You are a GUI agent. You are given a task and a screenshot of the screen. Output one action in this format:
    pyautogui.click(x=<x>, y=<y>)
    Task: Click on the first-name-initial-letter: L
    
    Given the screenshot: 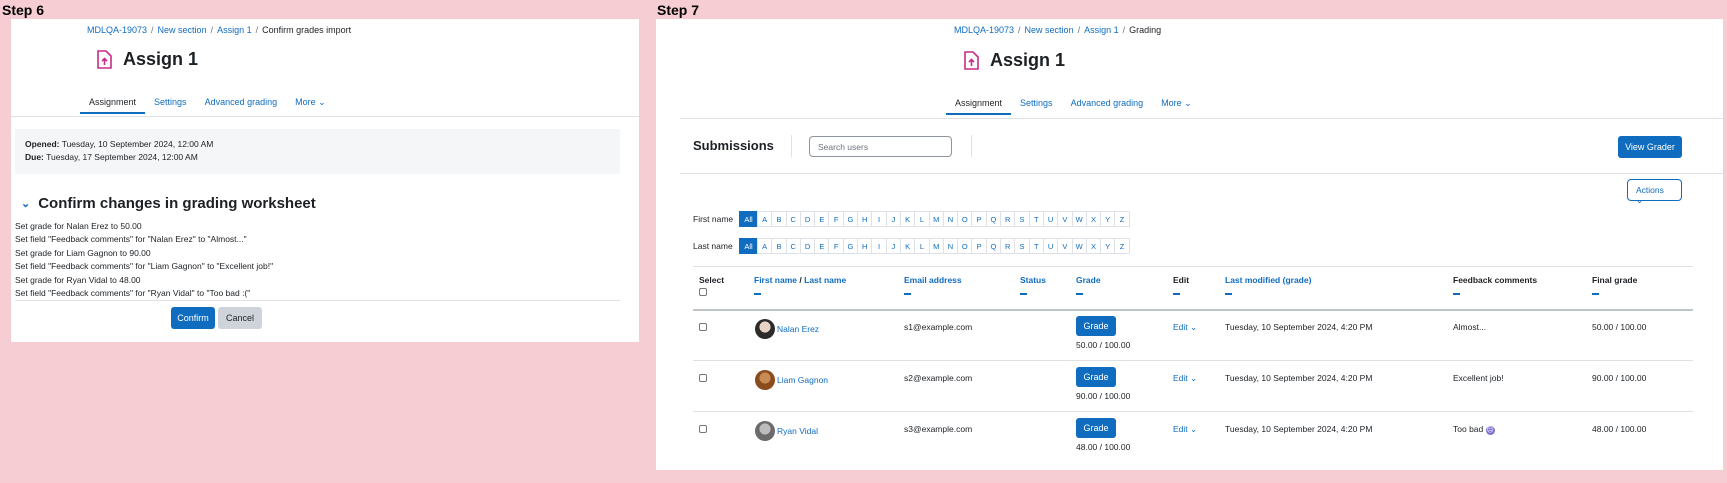 What is the action you would take?
    pyautogui.click(x=922, y=219)
    